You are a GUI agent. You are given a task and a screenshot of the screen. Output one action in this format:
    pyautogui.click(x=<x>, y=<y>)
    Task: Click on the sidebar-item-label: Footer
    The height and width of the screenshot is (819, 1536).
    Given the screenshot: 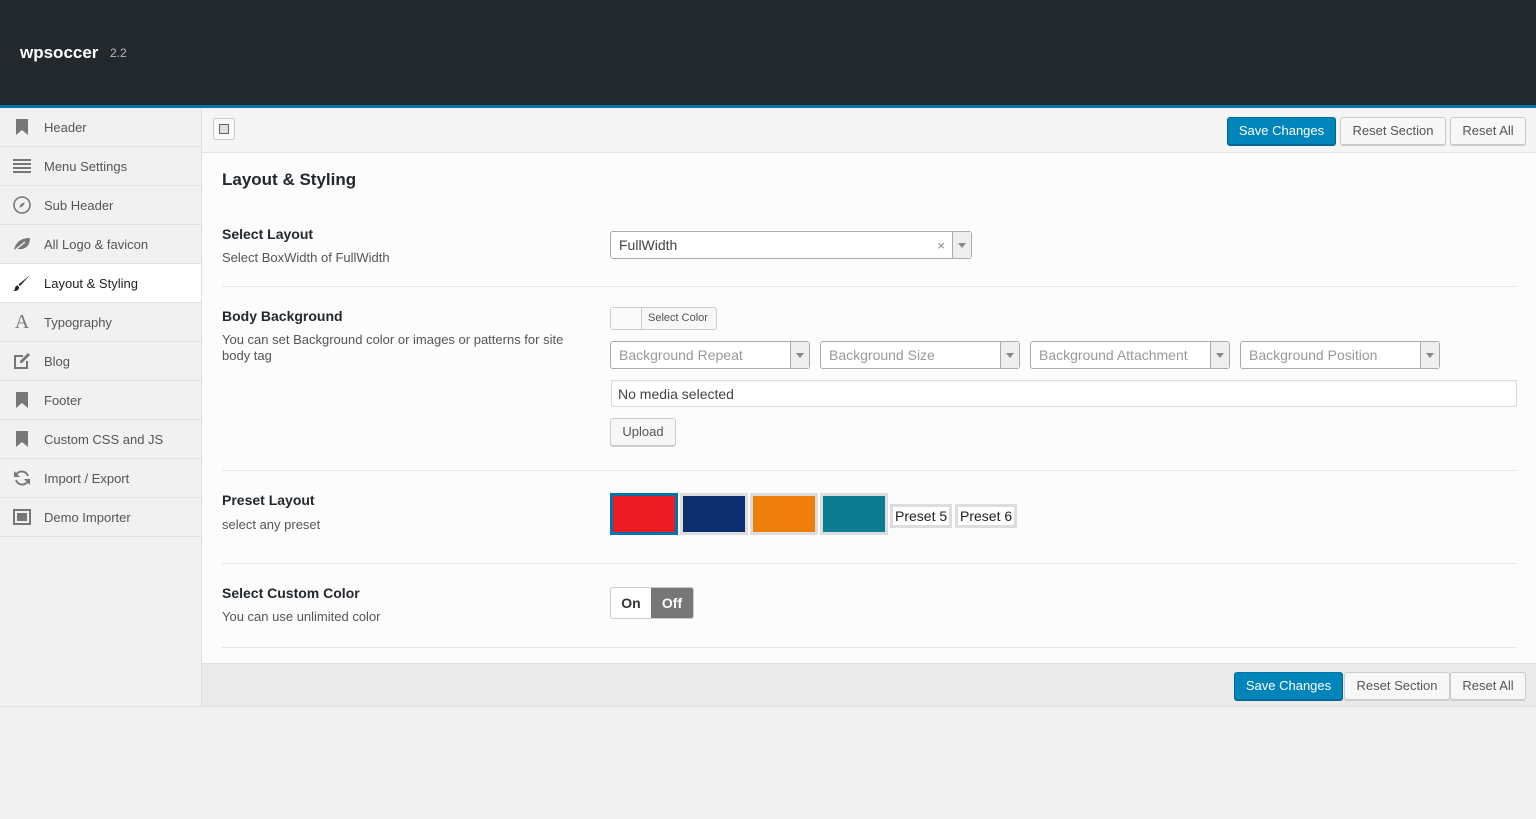 What is the action you would take?
    pyautogui.click(x=63, y=400)
    